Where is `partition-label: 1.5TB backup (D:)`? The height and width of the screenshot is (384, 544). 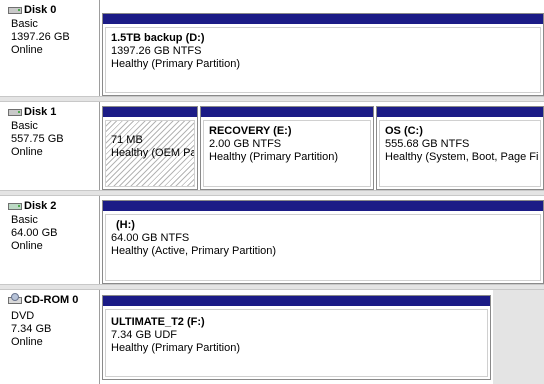
partition-label: 1.5TB backup (D:) is located at coordinates (158, 38).